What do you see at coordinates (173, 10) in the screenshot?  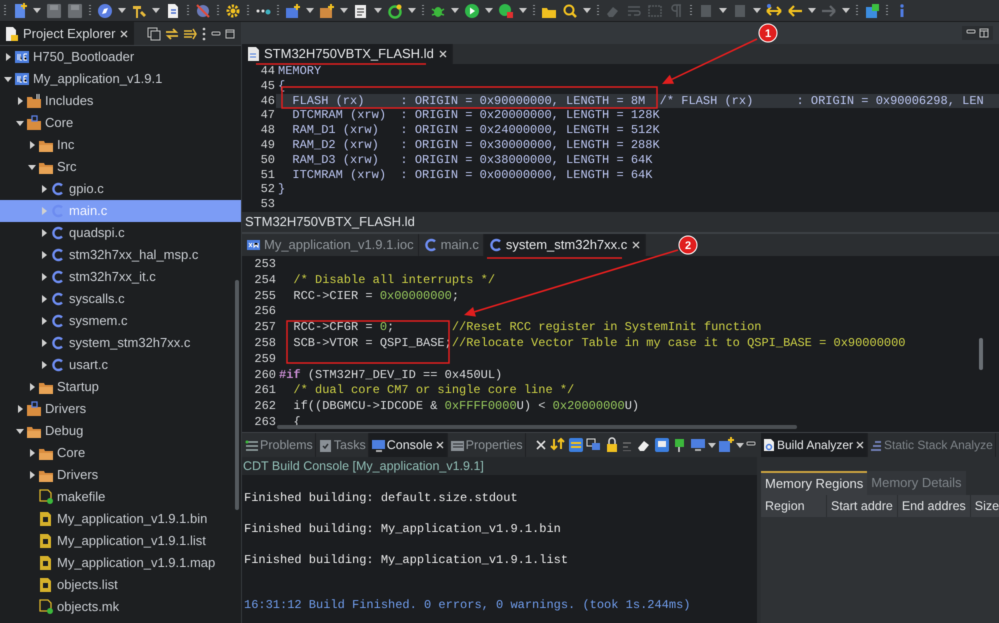 I see `document-icon` at bounding box center [173, 10].